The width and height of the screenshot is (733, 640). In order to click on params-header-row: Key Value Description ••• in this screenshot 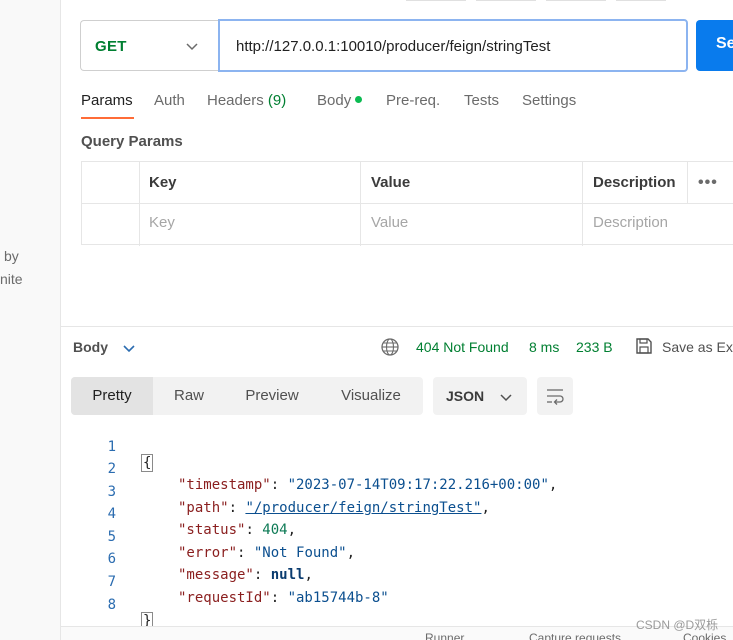, I will do `click(407, 183)`.